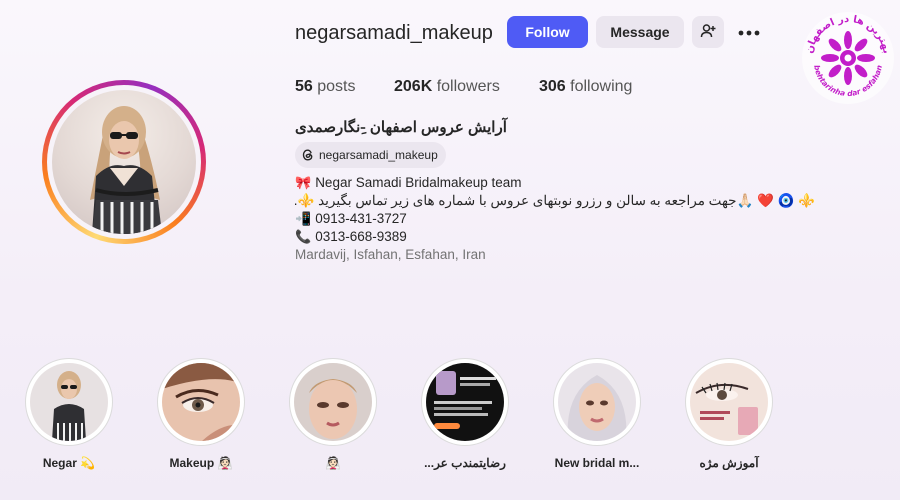  I want to click on highlight-label: 👰🏻, so click(333, 463).